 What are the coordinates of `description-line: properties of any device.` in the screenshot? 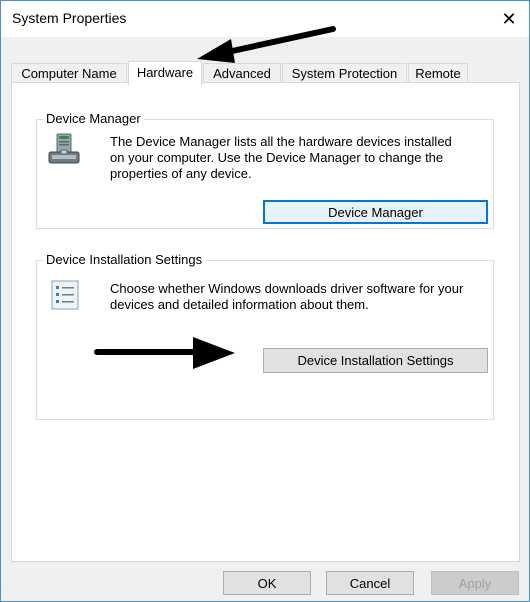 It's located at (181, 173).